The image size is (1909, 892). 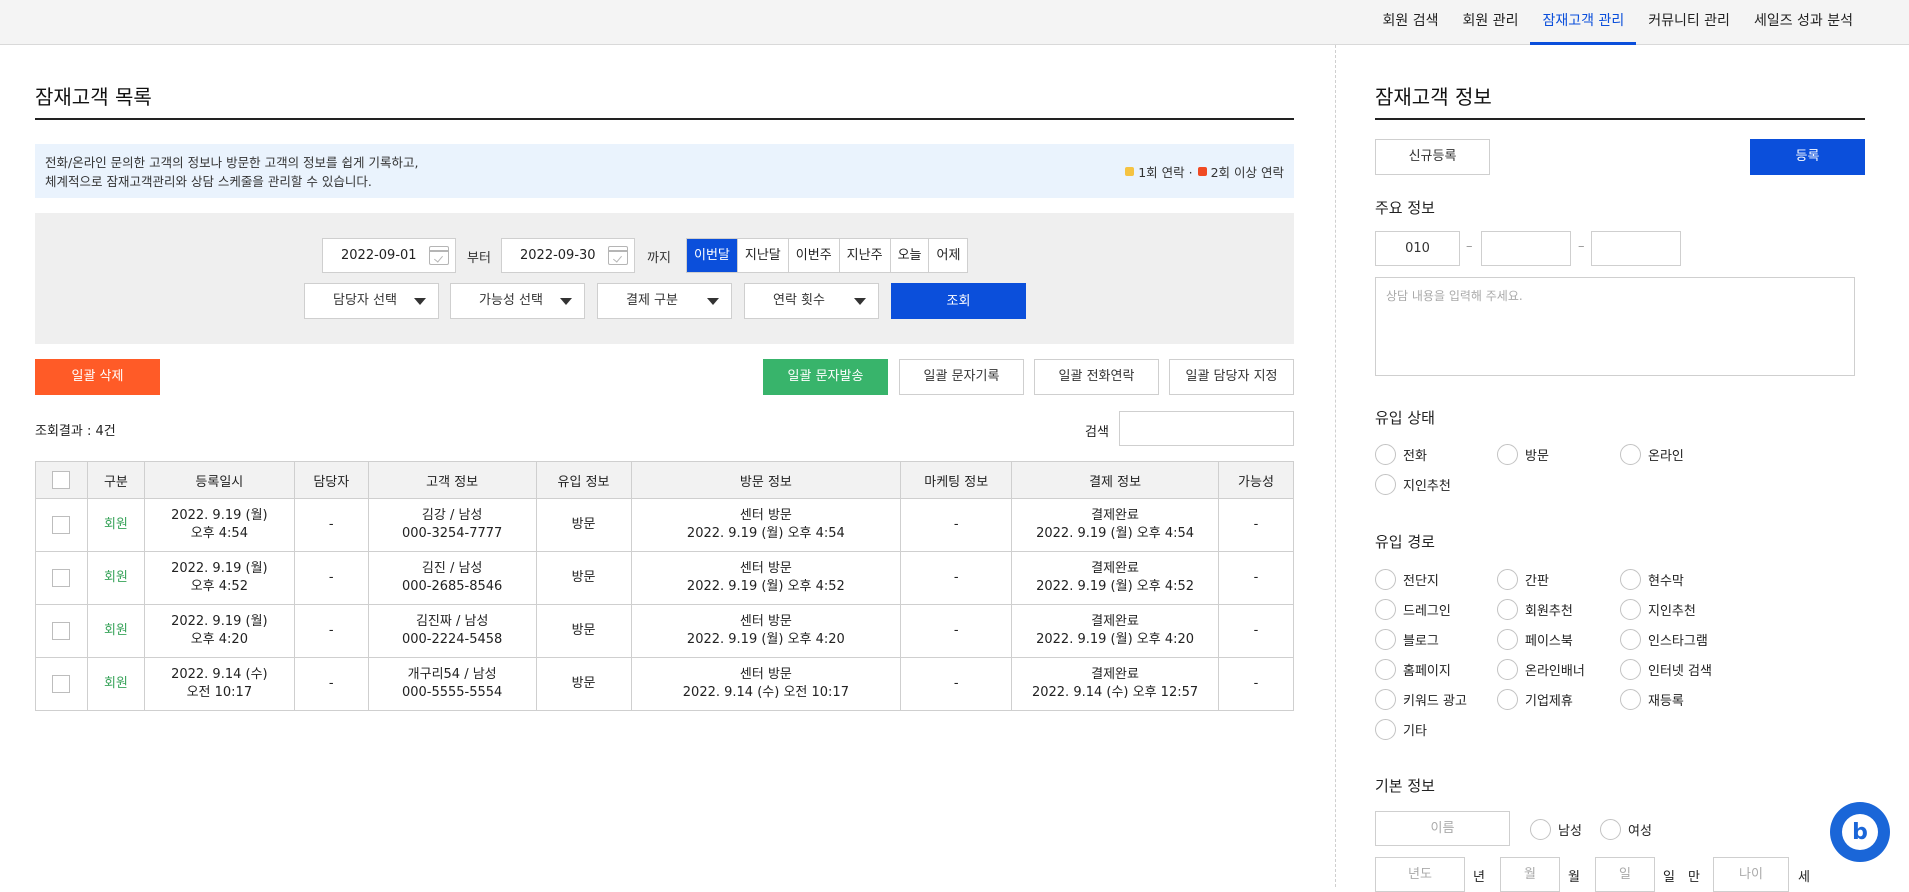 I want to click on possibility-cell: -, so click(x=1256, y=684).